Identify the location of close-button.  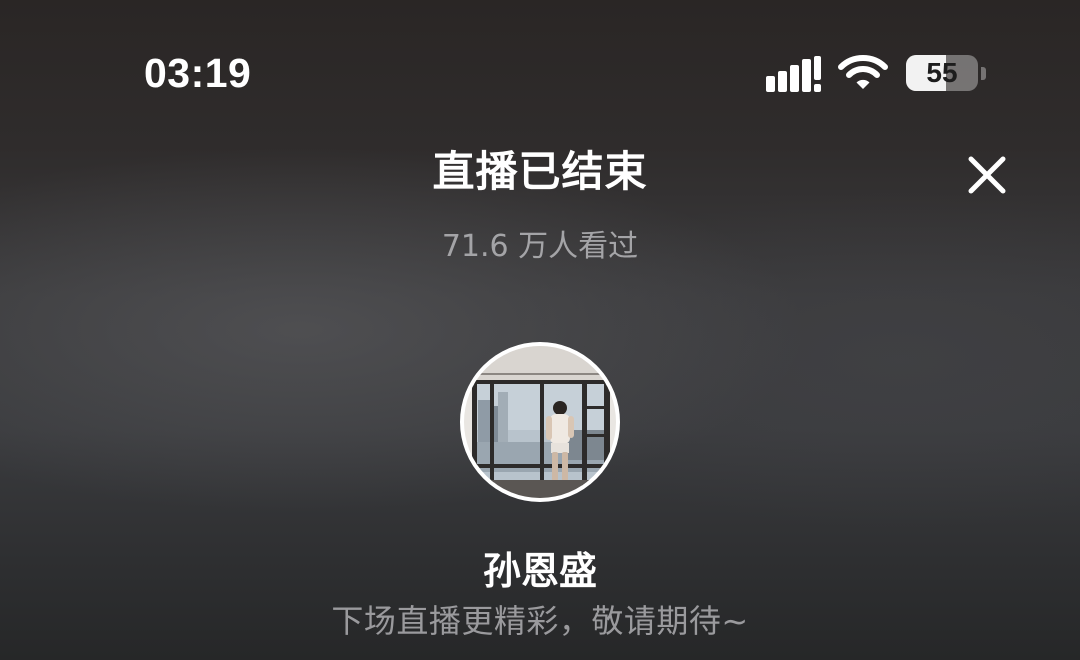
(987, 175).